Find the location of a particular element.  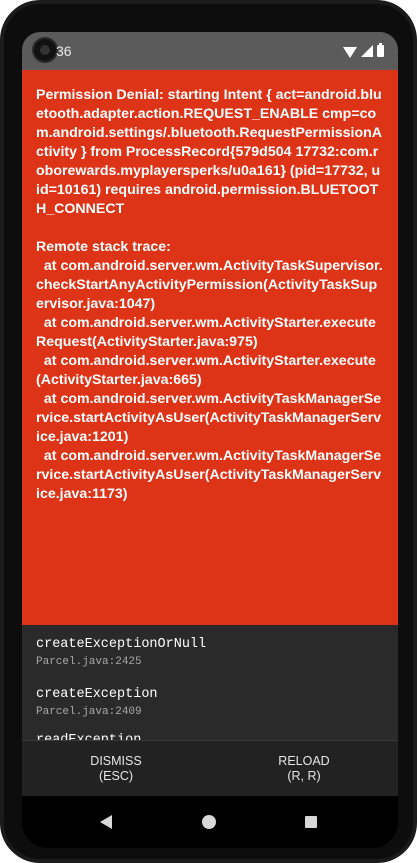

navigation-bar is located at coordinates (210, 822).